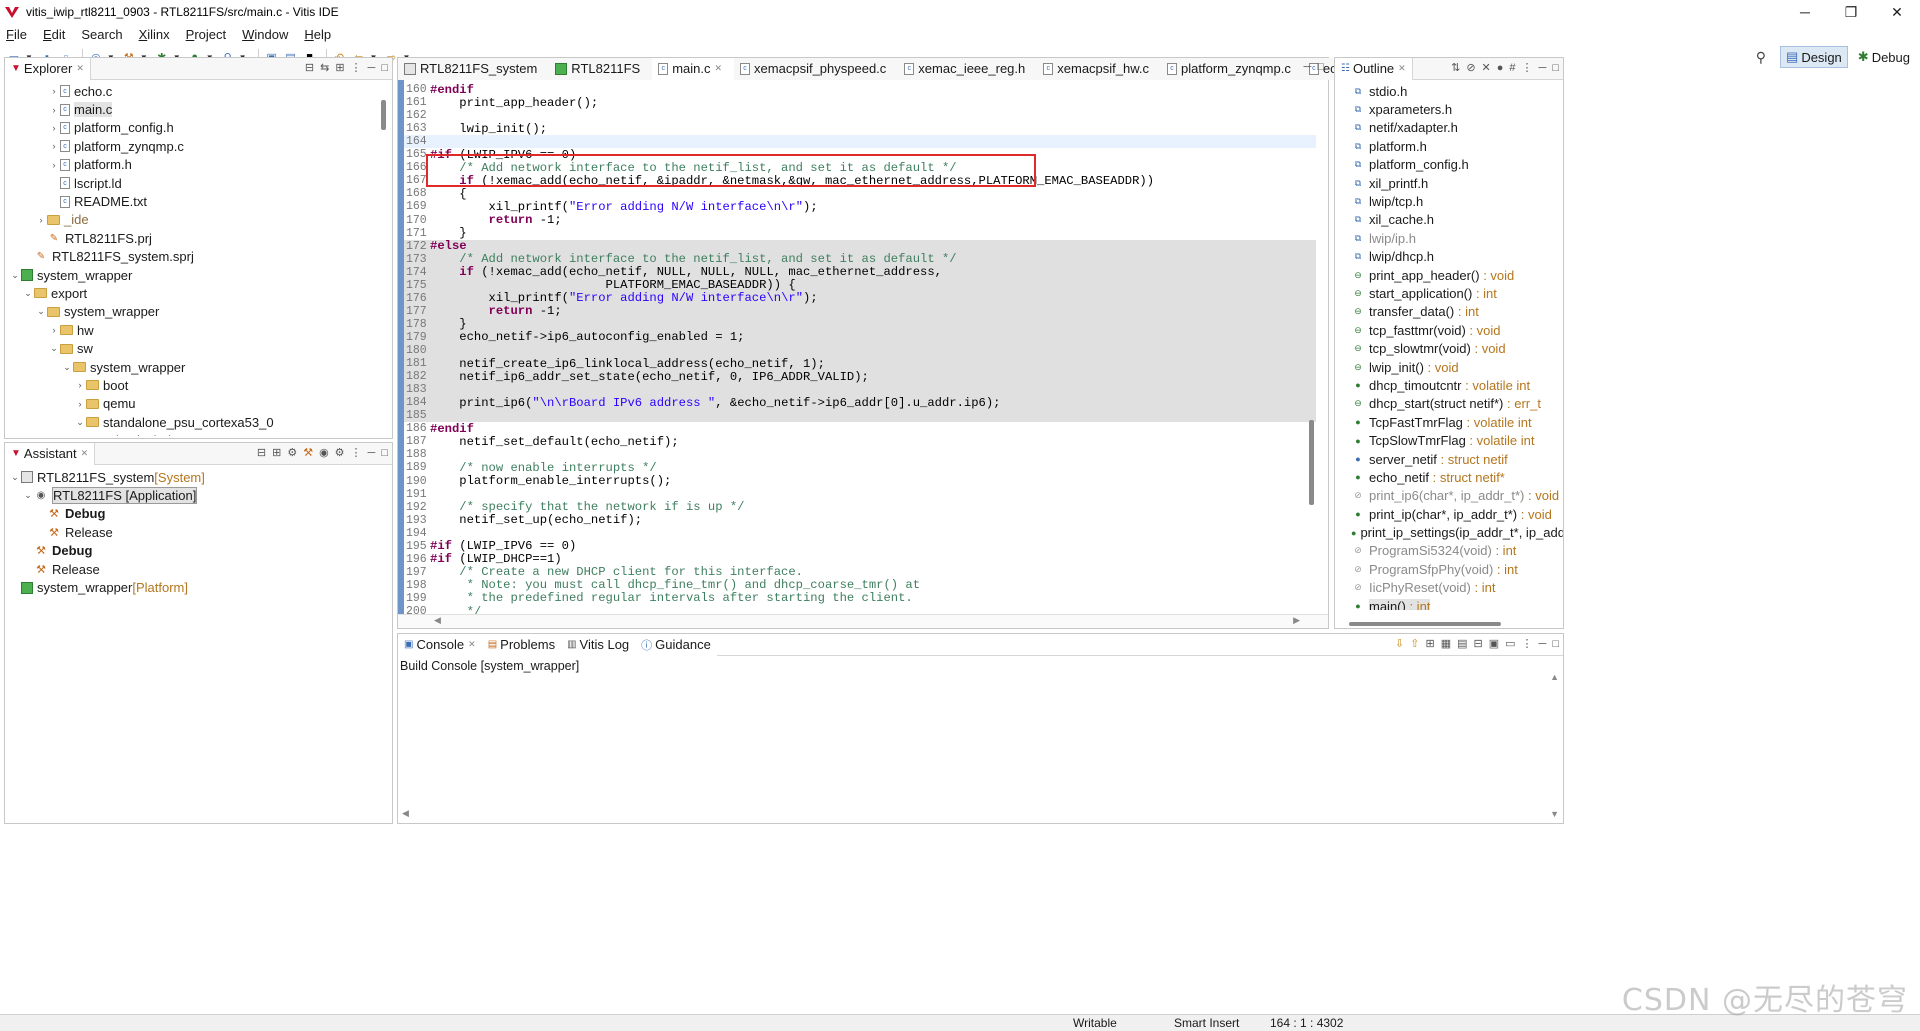 Image resolution: width=1920 pixels, height=1031 pixels. I want to click on assistant-item: ⌄ ◉ RTL8211FS [Application], so click(198, 495).